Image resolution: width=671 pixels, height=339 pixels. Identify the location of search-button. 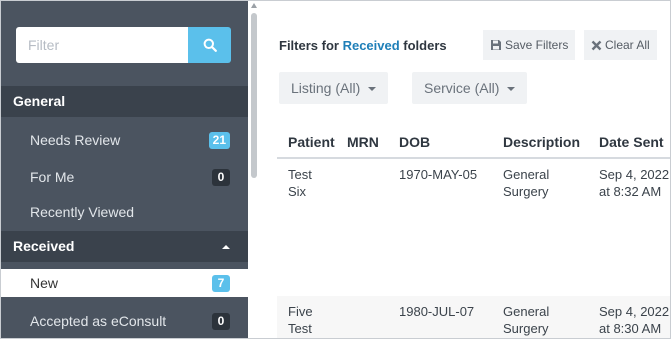
(209, 45).